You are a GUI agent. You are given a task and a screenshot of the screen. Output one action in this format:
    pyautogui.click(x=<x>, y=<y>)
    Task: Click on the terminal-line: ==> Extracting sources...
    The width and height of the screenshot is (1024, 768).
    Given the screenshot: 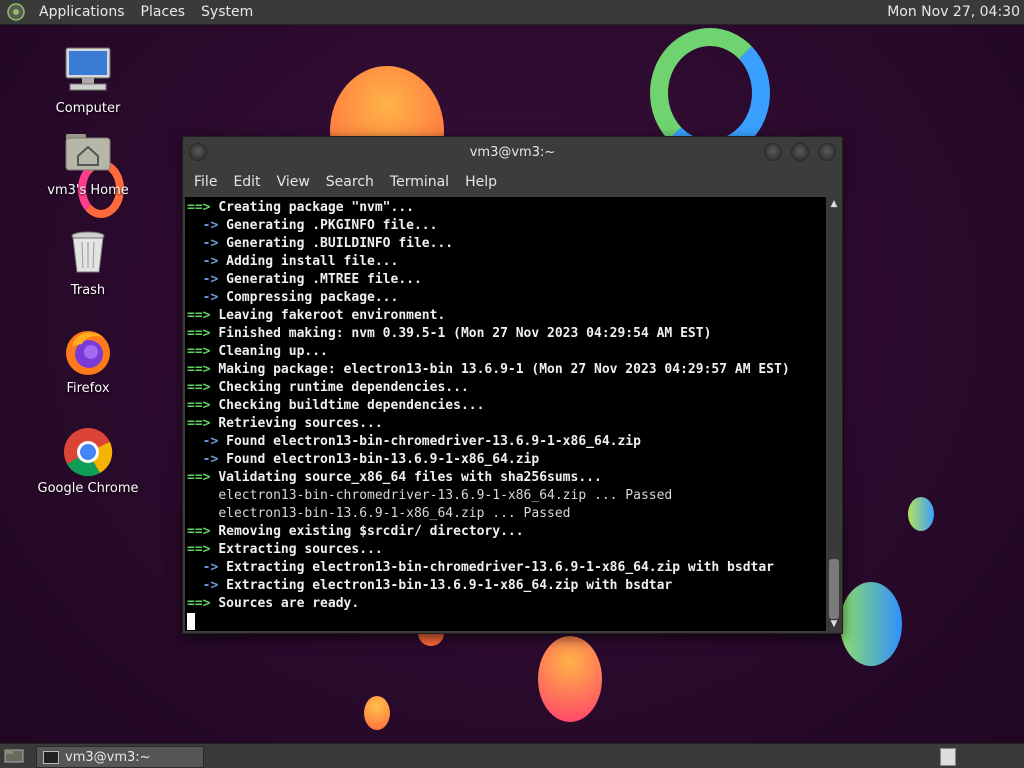 What is the action you would take?
    pyautogui.click(x=506, y=550)
    